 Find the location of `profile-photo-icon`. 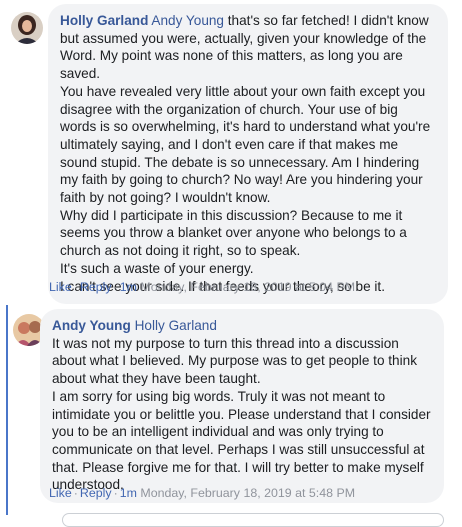

profile-photo-icon is located at coordinates (27, 28).